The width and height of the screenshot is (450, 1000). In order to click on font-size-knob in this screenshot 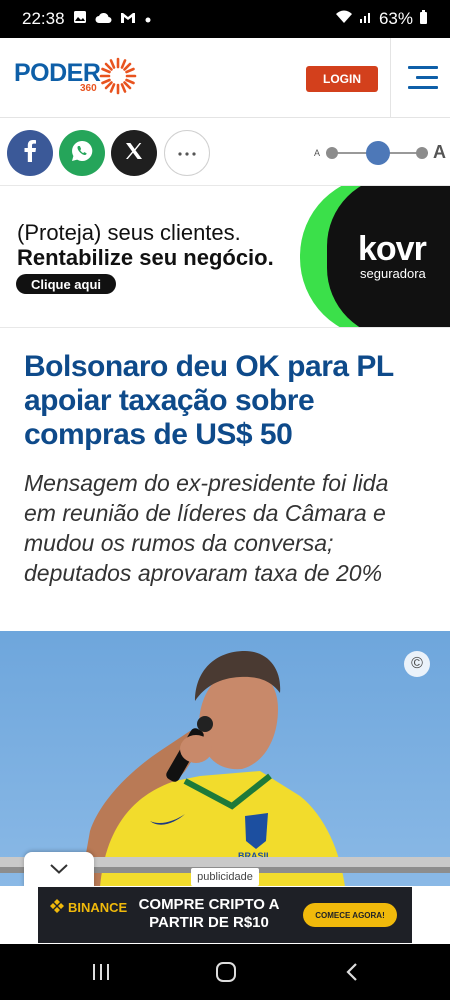, I will do `click(378, 153)`.